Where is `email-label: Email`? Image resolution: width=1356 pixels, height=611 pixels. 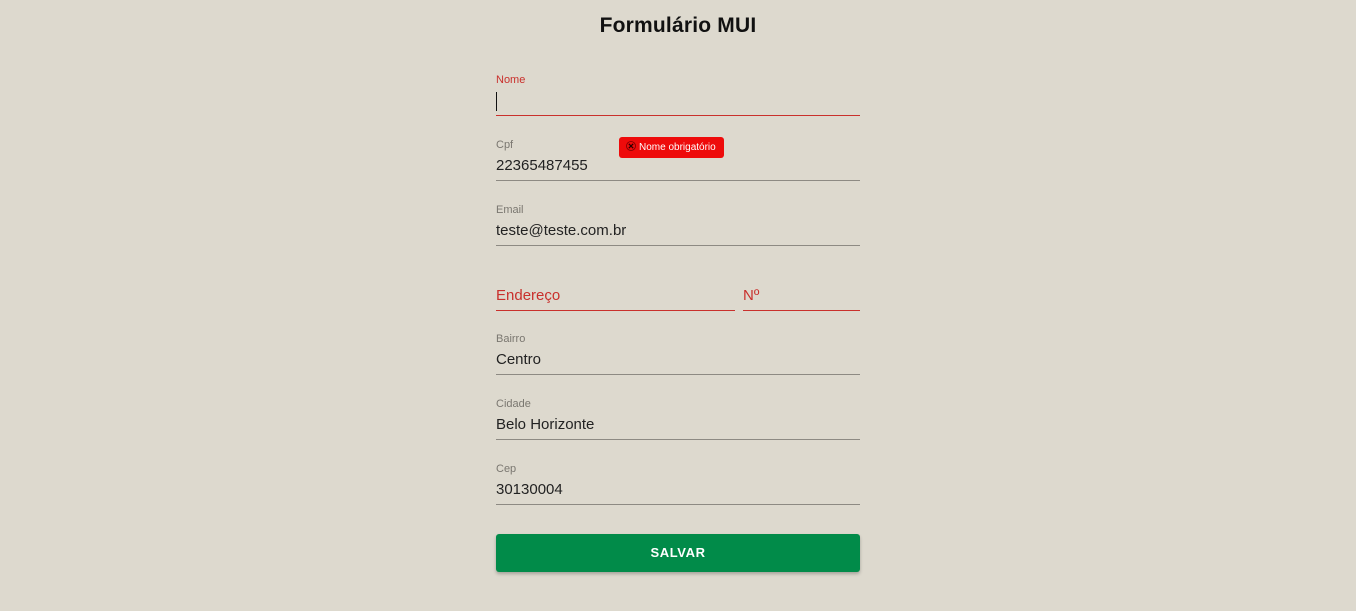
email-label: Email is located at coordinates (510, 210).